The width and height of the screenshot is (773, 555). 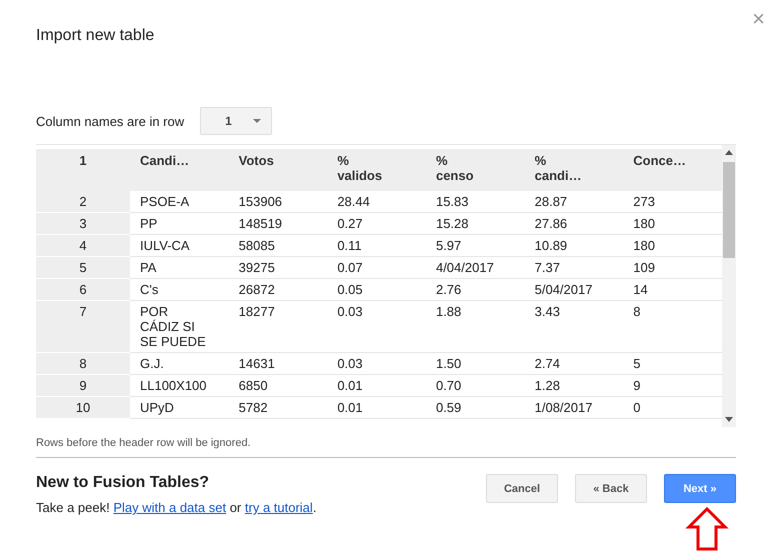 What do you see at coordinates (179, 326) in the screenshot?
I see `table-cell: POR CÁDIZ SI SE PUEDE` at bounding box center [179, 326].